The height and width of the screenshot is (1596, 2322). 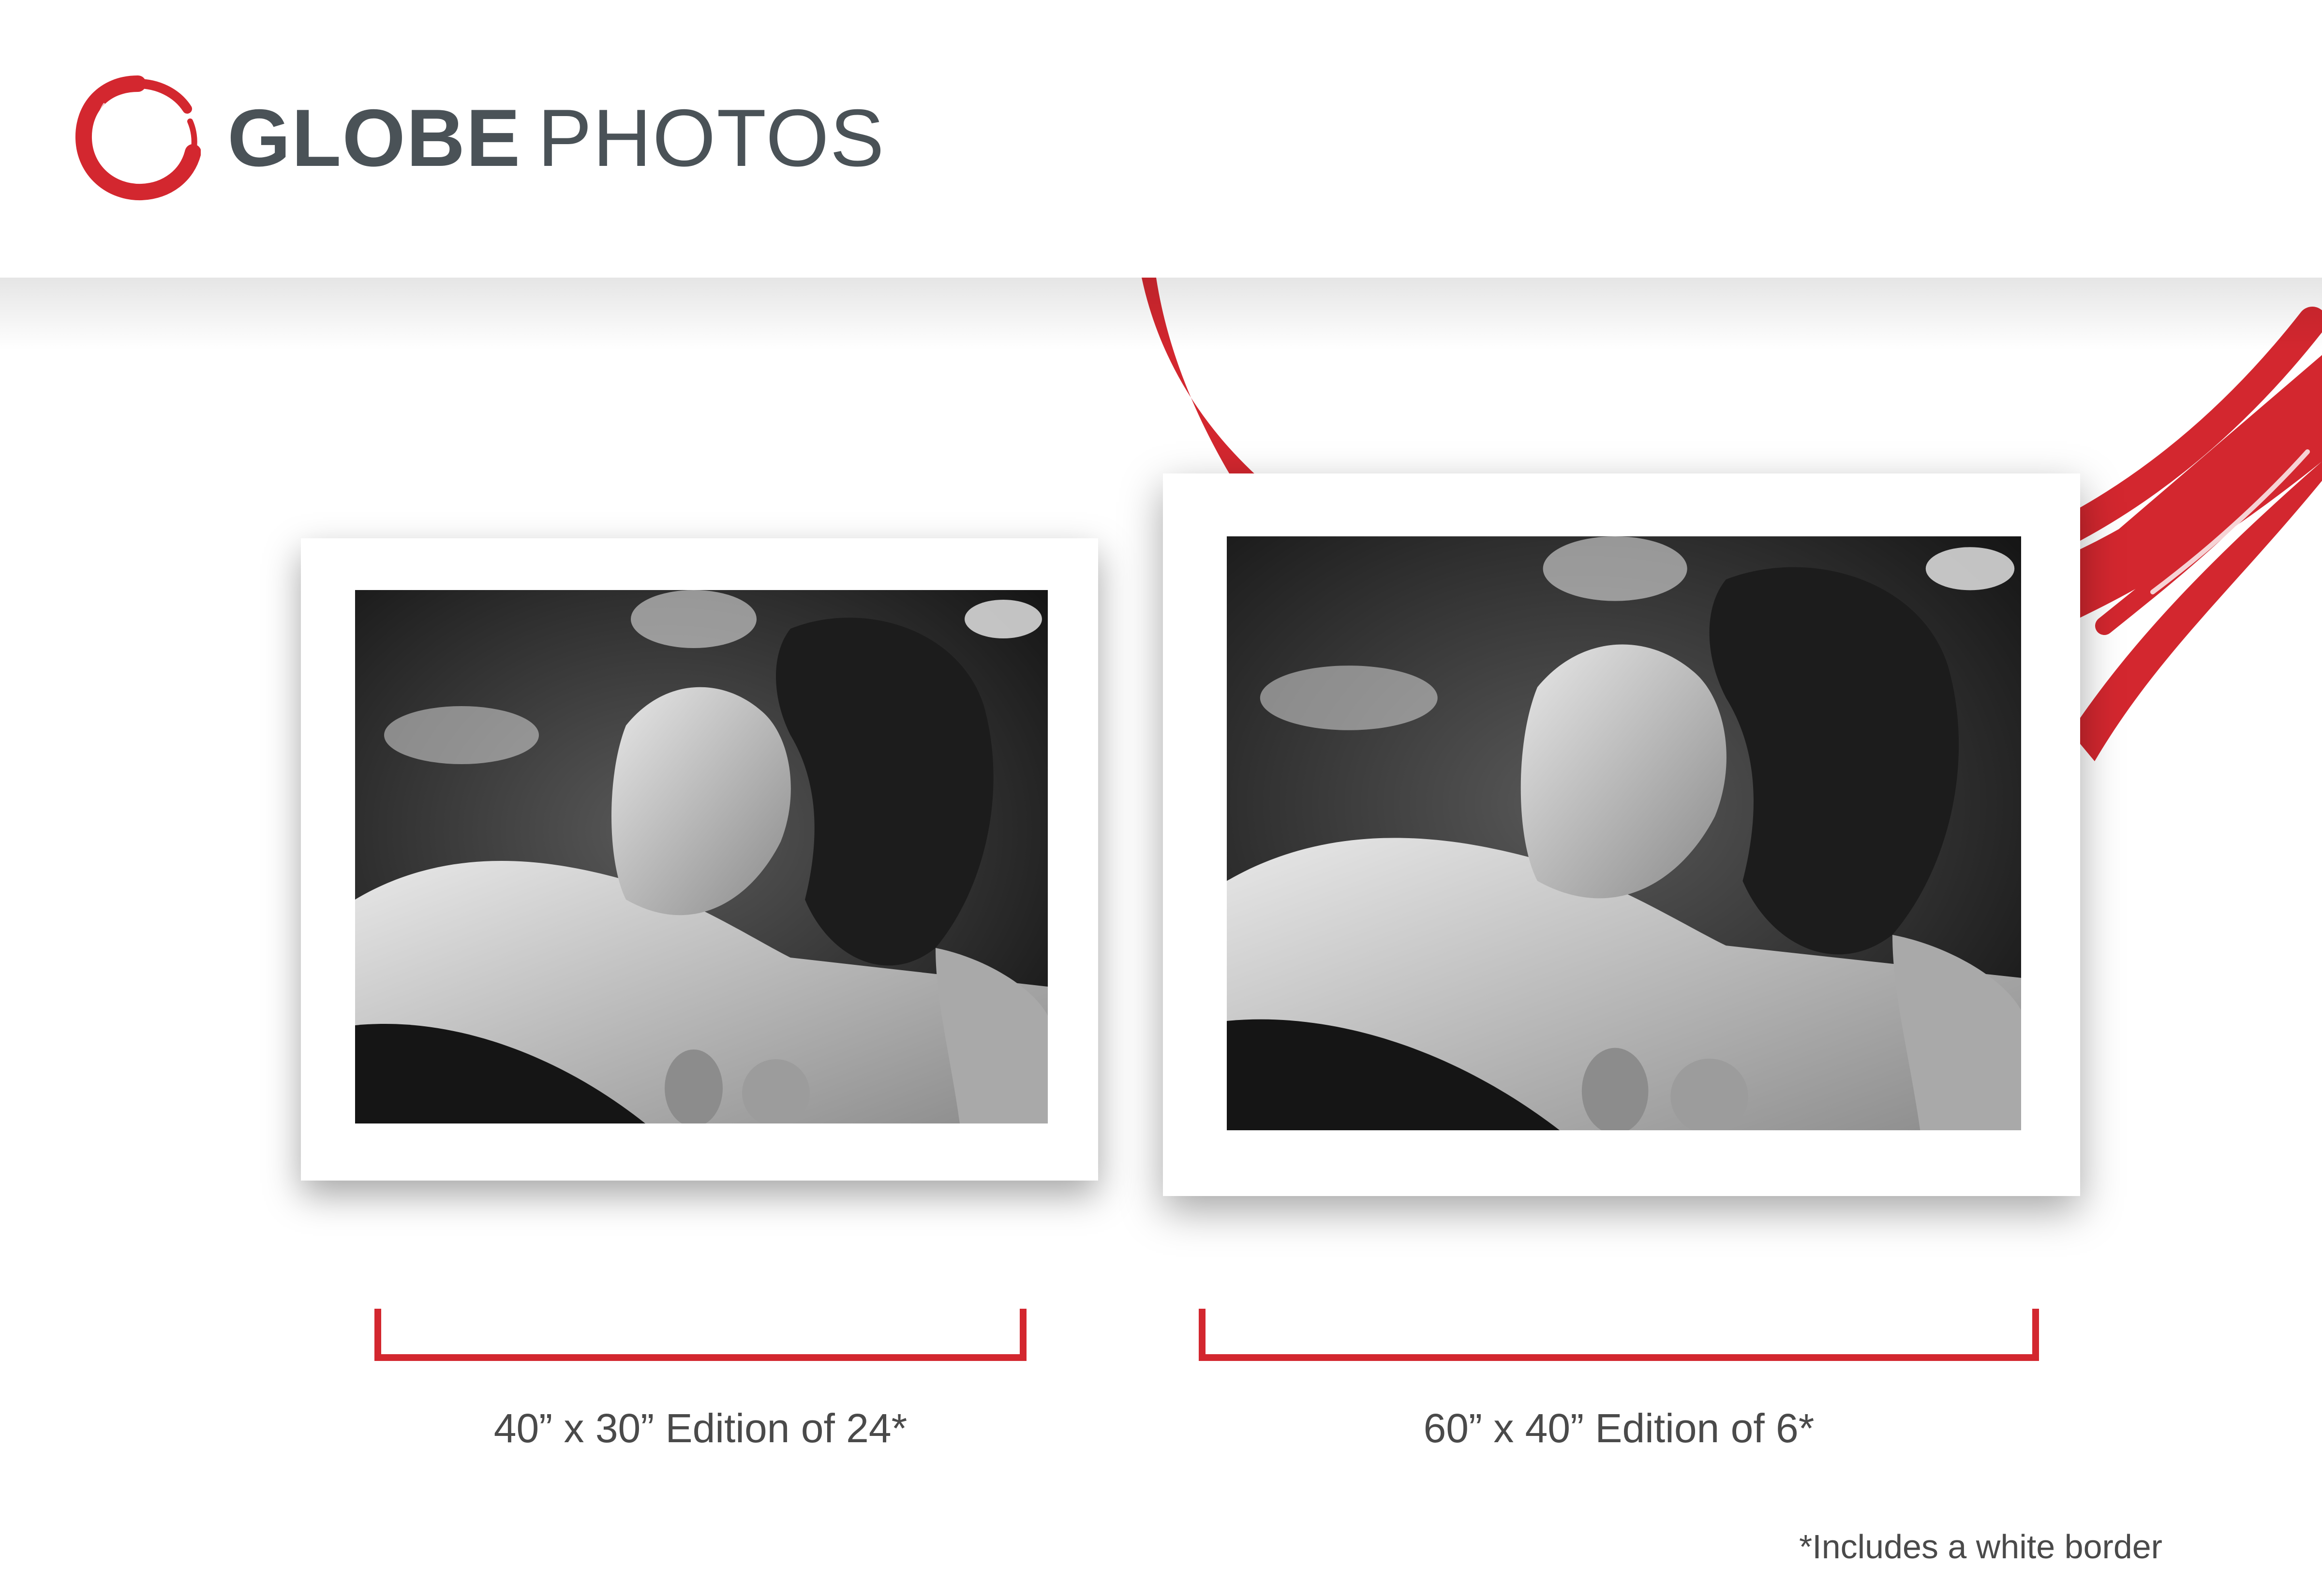 What do you see at coordinates (1619, 1428) in the screenshot?
I see `edition-caption-60x40: 60” x 40” Edition of 6*` at bounding box center [1619, 1428].